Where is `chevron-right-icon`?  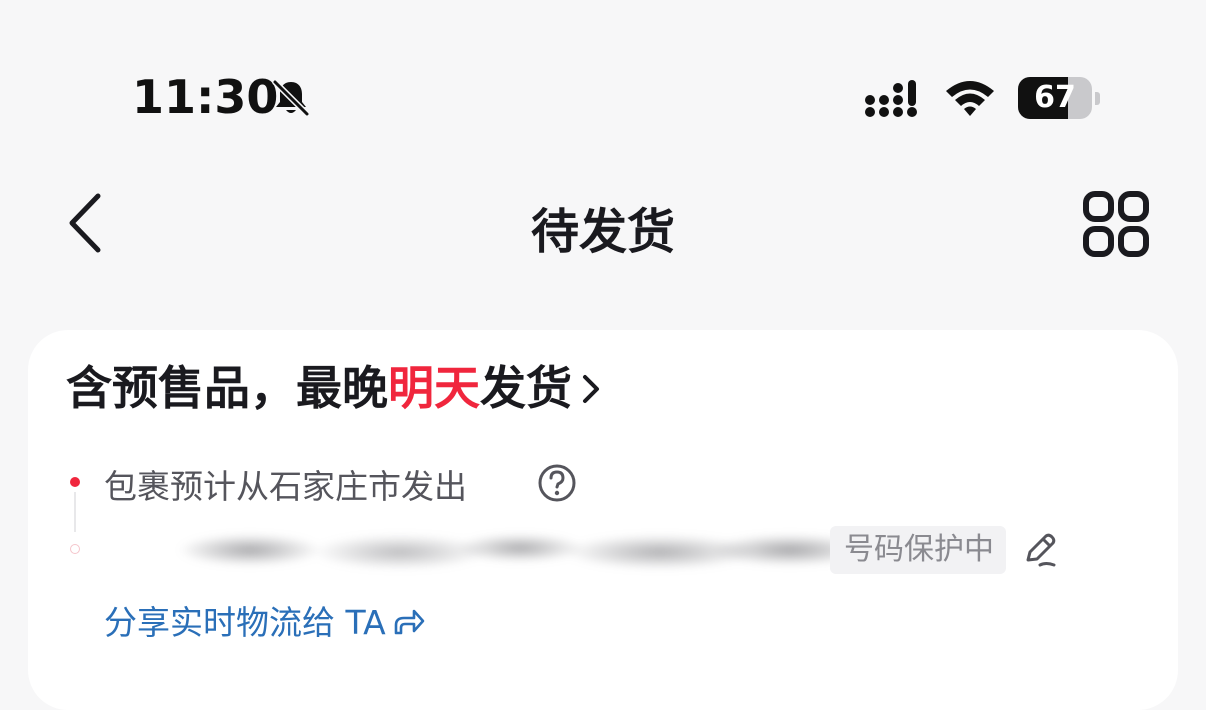
chevron-right-icon is located at coordinates (591, 389).